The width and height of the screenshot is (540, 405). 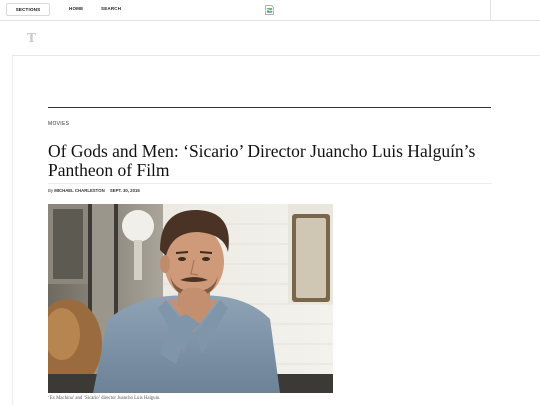 What do you see at coordinates (276, 38) in the screenshot?
I see `masthead` at bounding box center [276, 38].